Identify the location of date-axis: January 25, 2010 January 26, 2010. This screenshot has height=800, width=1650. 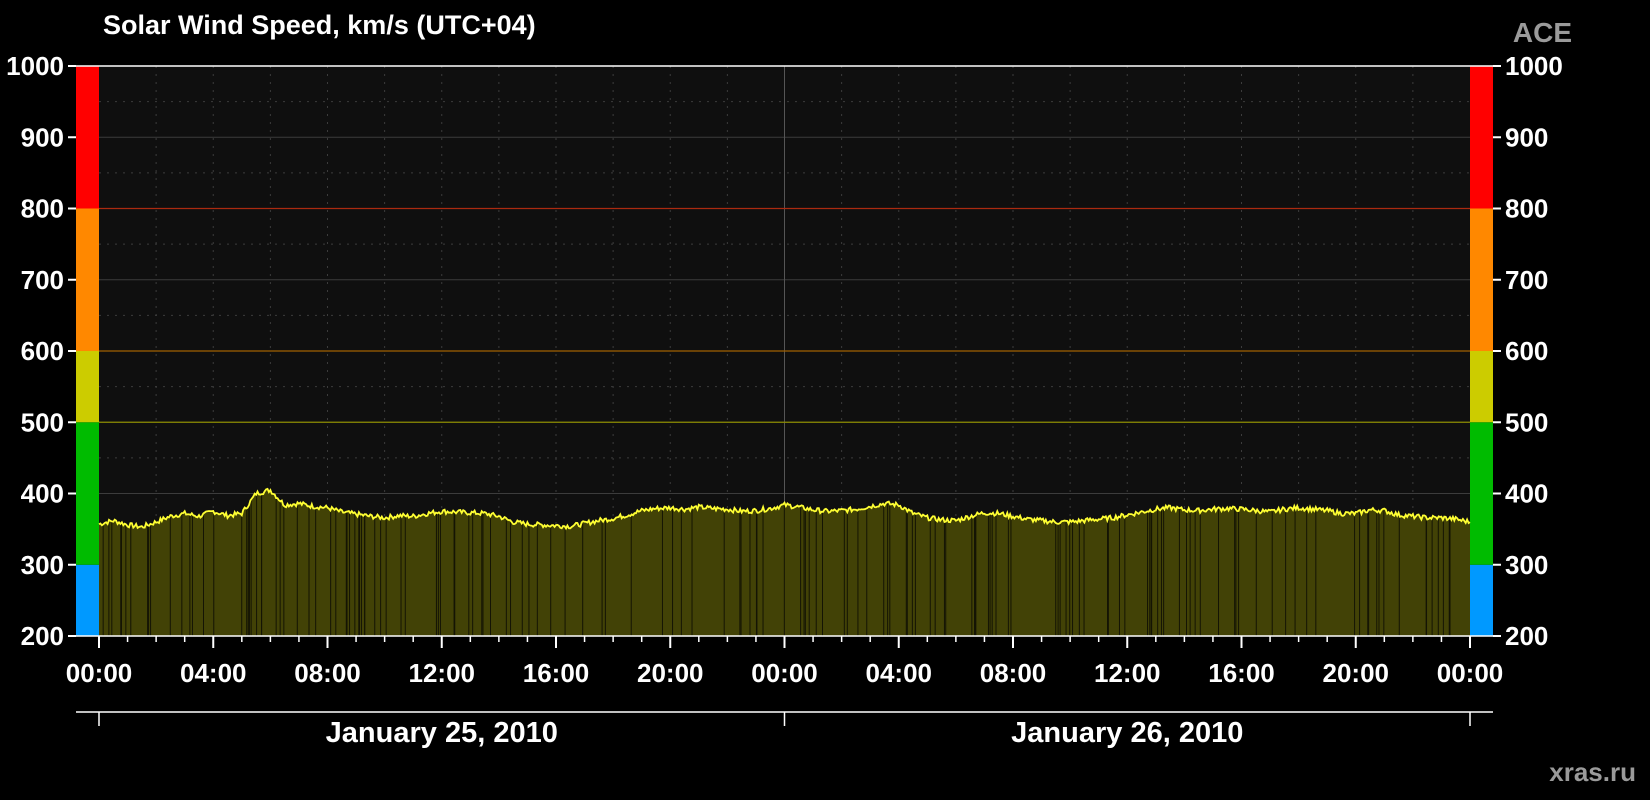
(784, 730).